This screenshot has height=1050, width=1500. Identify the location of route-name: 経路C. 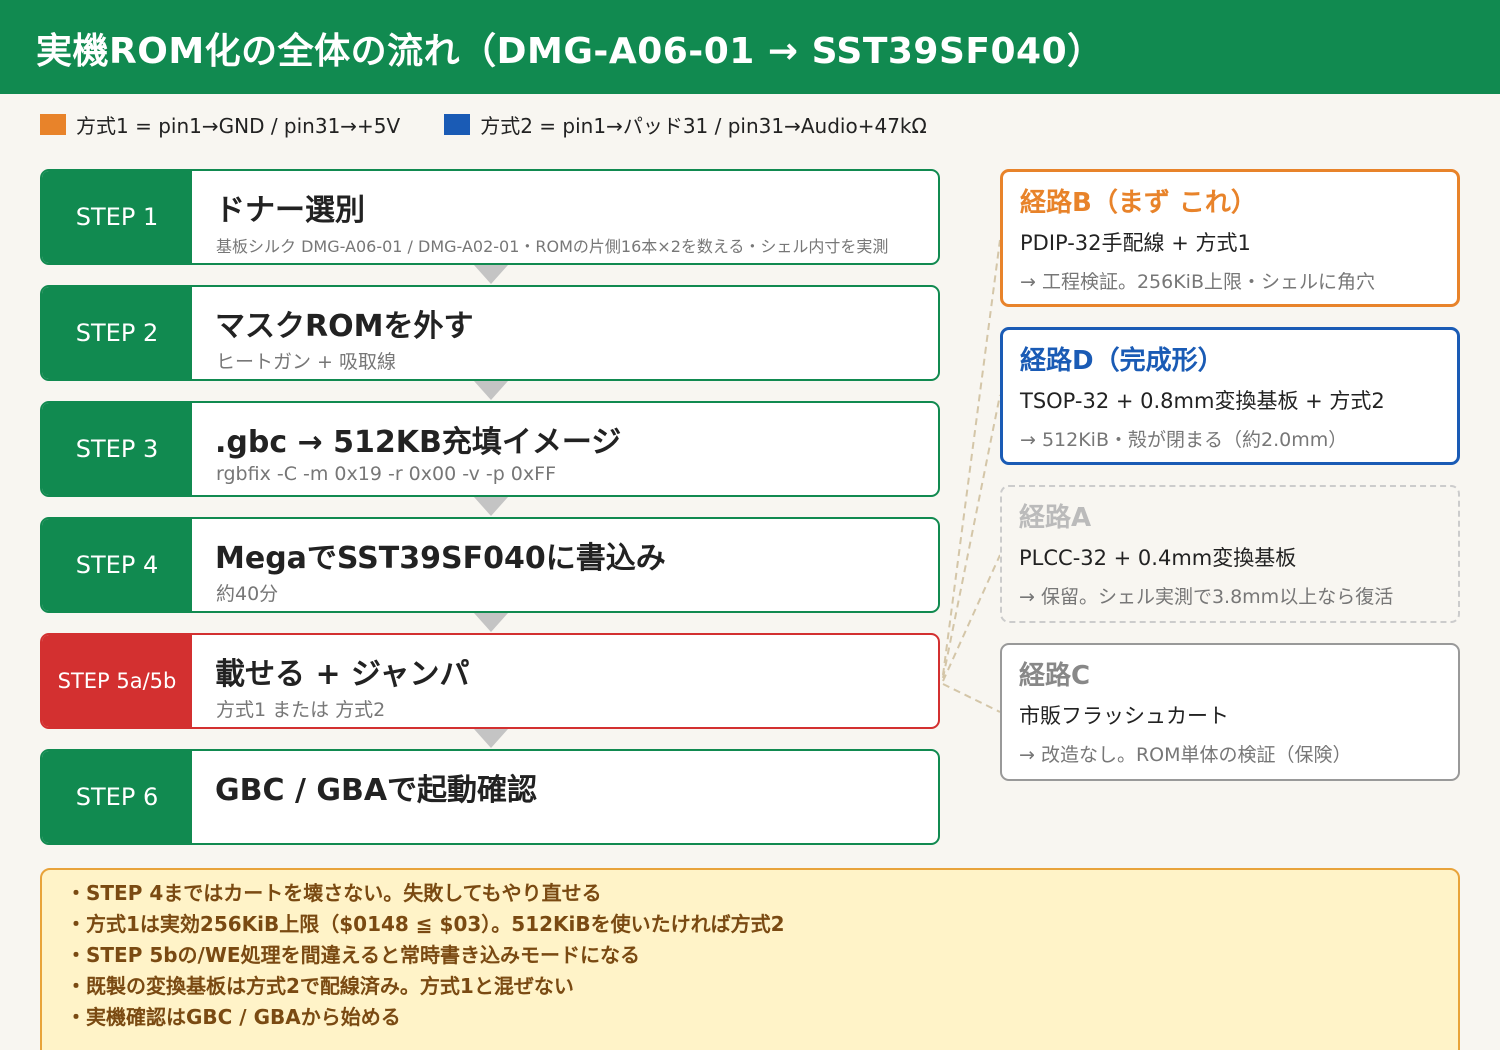
(1055, 676).